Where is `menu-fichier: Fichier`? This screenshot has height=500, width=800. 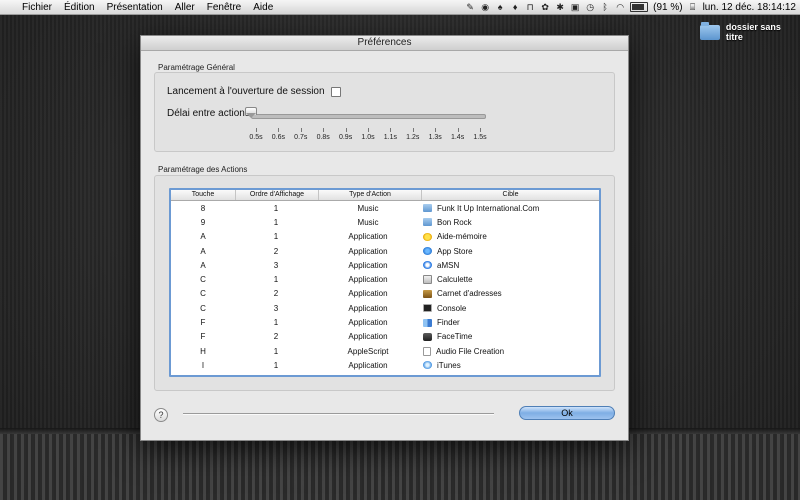 menu-fichier: Fichier is located at coordinates (37, 7).